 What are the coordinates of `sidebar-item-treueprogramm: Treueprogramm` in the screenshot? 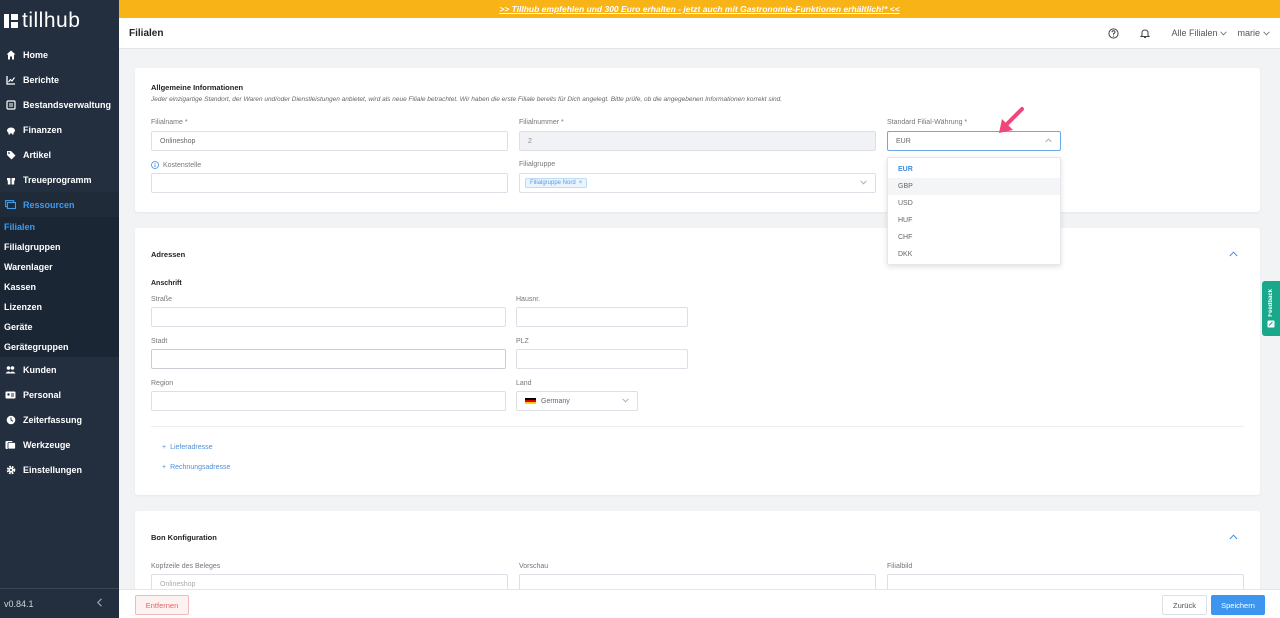 It's located at (59, 179).